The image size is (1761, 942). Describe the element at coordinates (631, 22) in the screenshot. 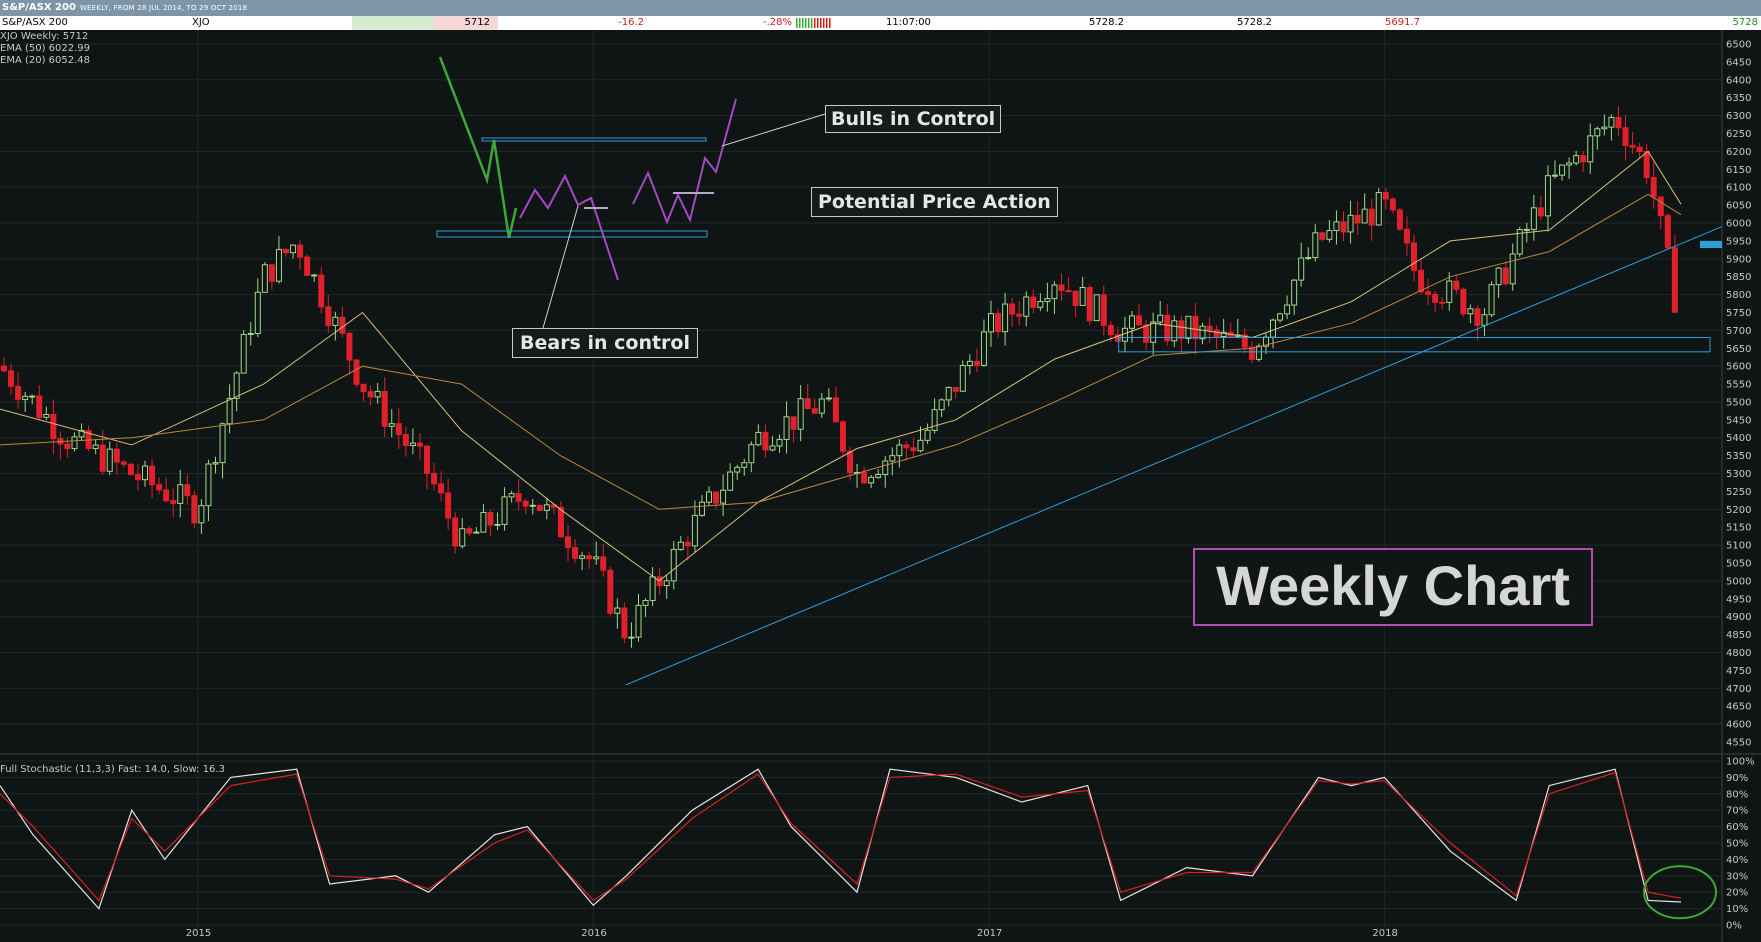

I see `quote-change: -16.2` at that location.